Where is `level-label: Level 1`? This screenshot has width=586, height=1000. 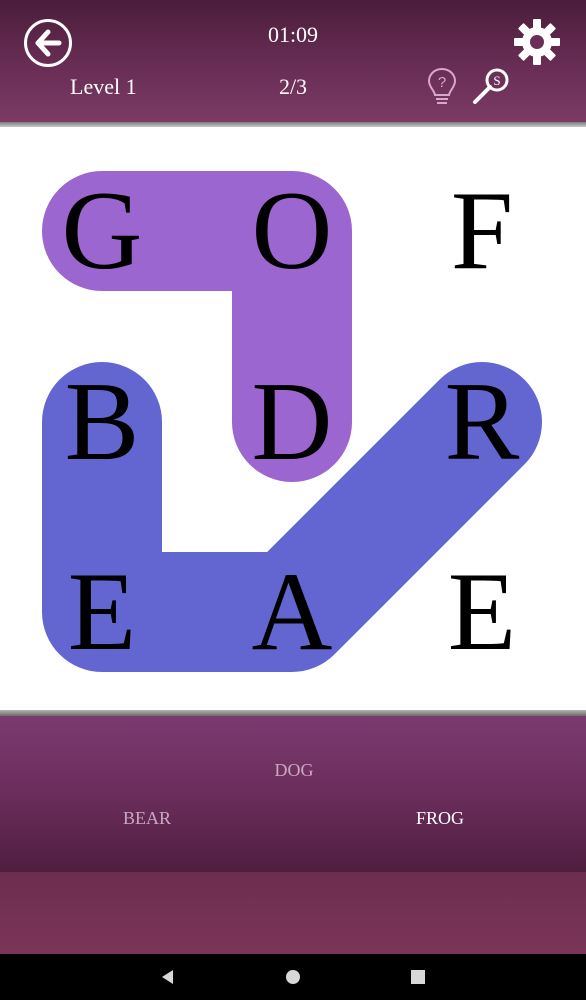 level-label: Level 1 is located at coordinates (103, 86).